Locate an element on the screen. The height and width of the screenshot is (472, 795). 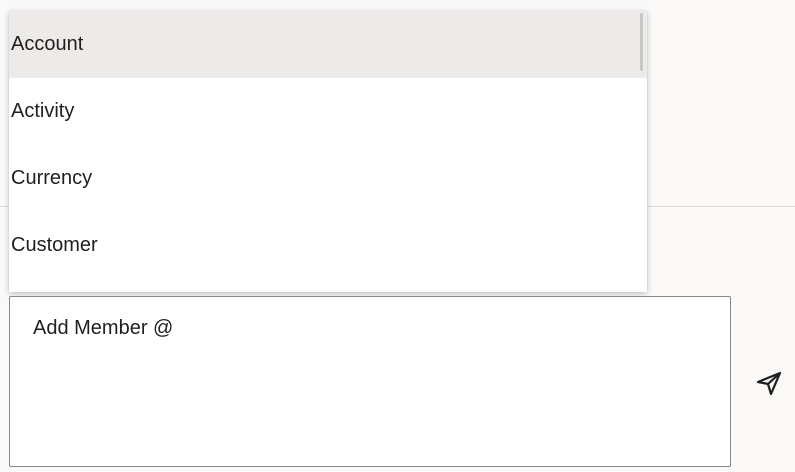
dropdown-option-label: Account is located at coordinates (47, 44).